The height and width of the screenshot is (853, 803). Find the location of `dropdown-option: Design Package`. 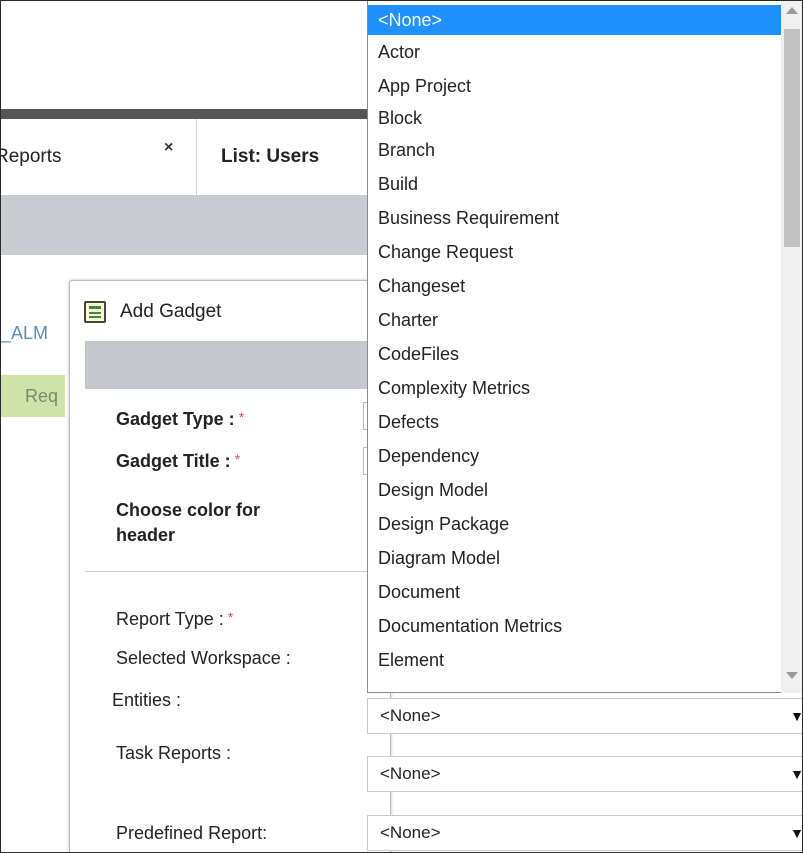

dropdown-option: Design Package is located at coordinates (574, 524).